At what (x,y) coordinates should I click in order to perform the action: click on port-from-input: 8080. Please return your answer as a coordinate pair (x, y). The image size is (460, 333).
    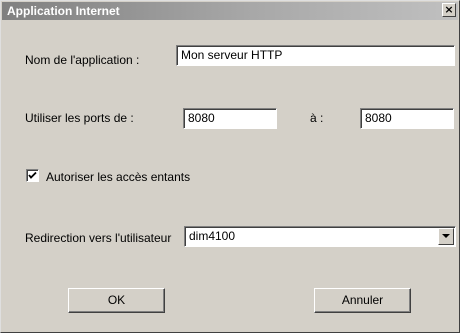
    Looking at the image, I should click on (230, 118).